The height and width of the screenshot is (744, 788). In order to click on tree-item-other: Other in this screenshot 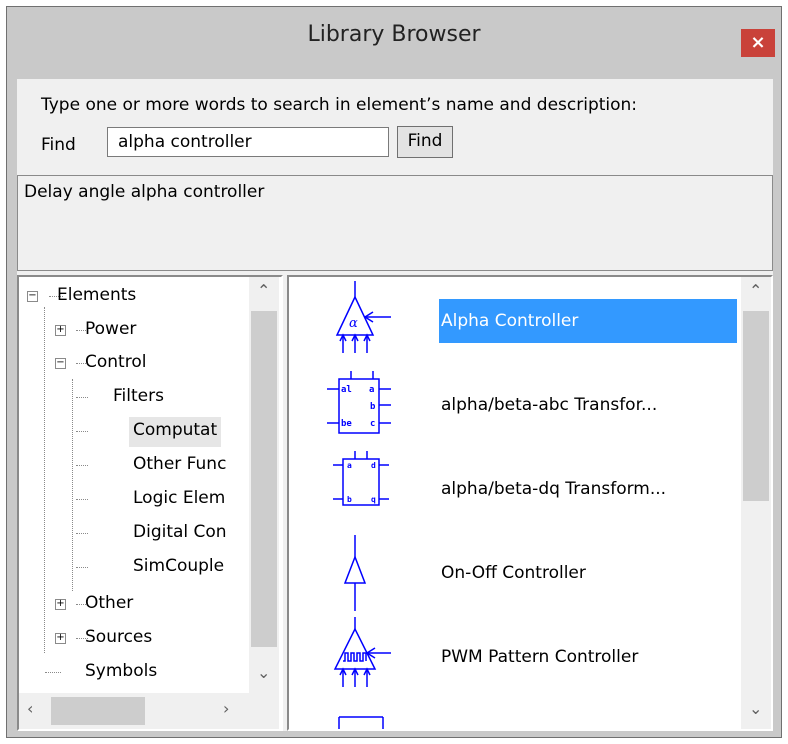, I will do `click(109, 605)`.